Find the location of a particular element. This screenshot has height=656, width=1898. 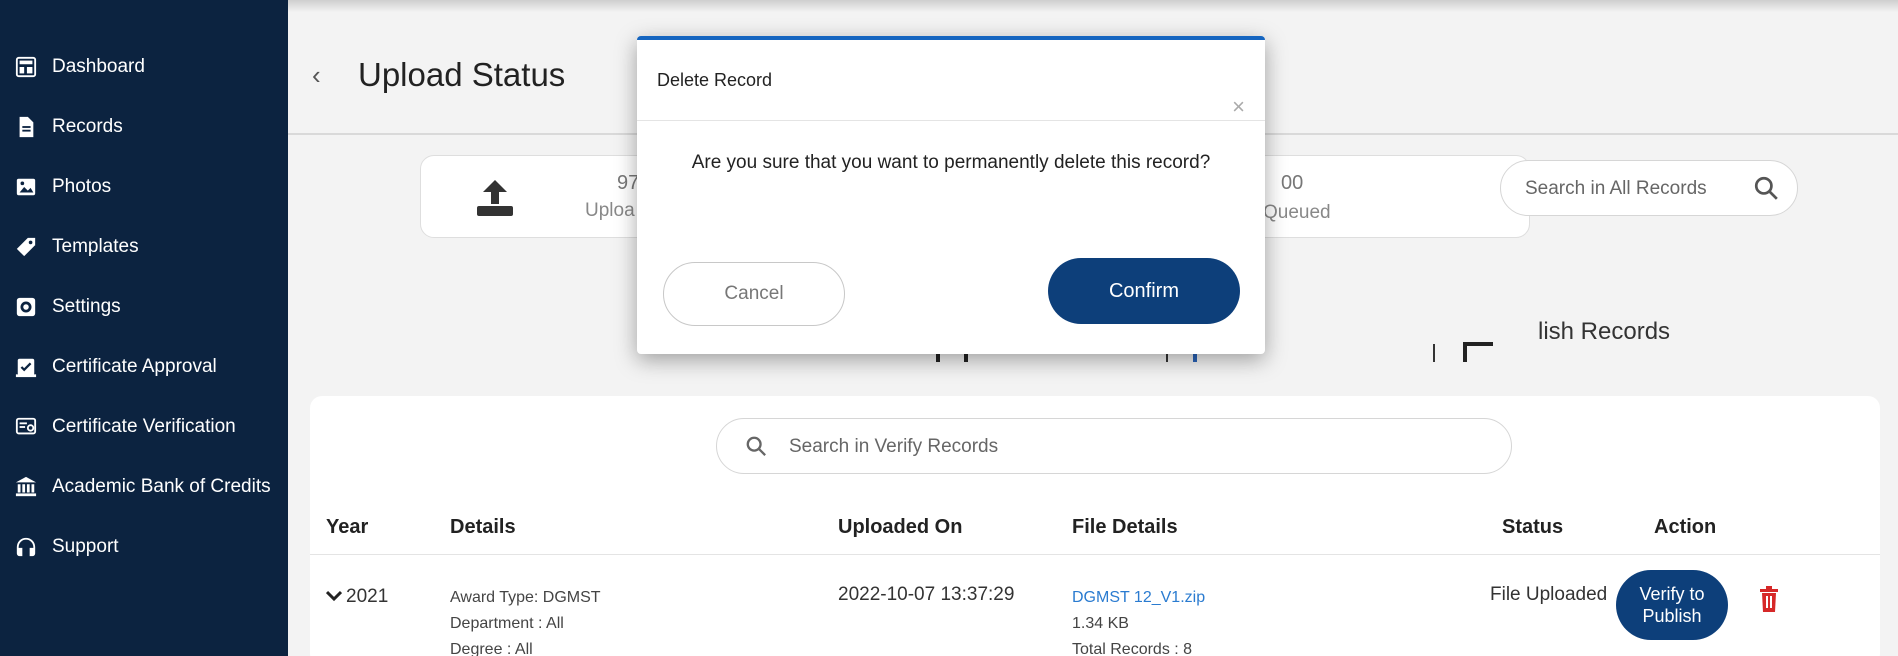

cancel-button: Cancel is located at coordinates (754, 294).